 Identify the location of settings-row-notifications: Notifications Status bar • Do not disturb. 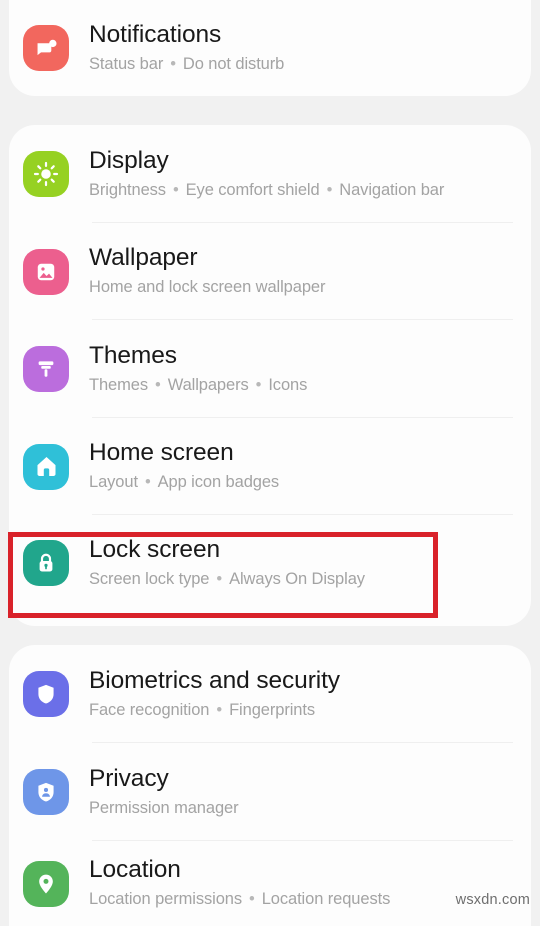
(270, 48).